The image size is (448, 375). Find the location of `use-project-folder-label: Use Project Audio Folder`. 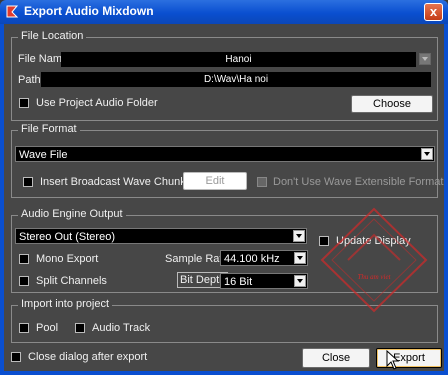

use-project-folder-label: Use Project Audio Folder is located at coordinates (97, 103).